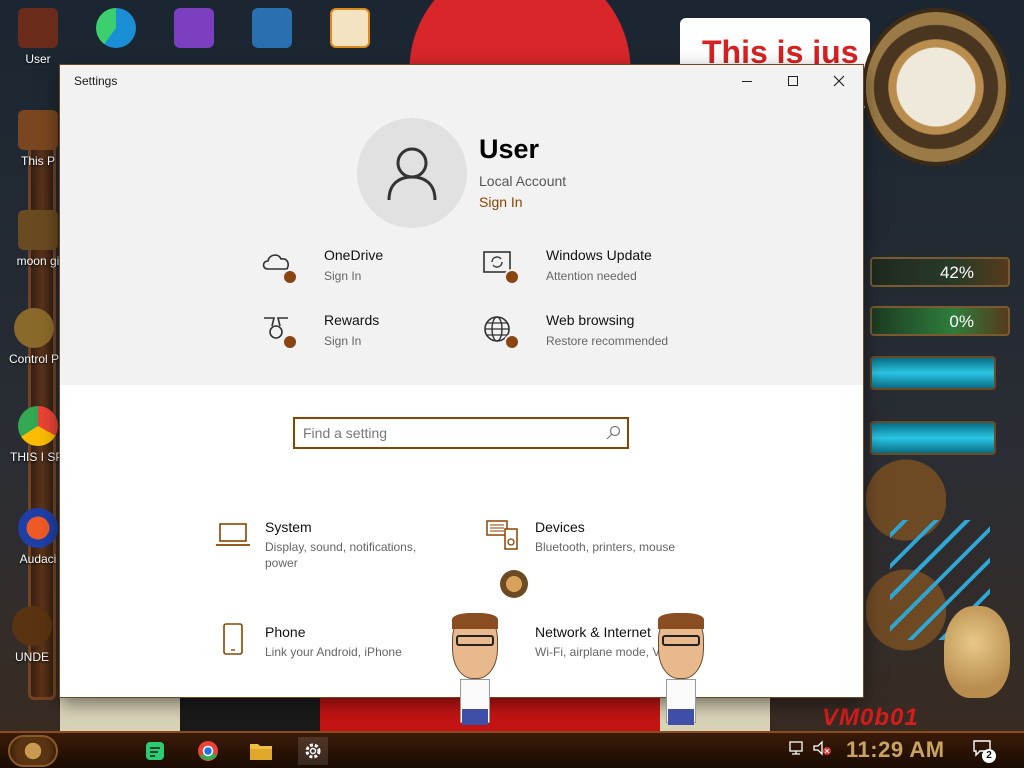 The image size is (1024, 768). I want to click on taskbar-app-file-explorer, so click(261, 751).